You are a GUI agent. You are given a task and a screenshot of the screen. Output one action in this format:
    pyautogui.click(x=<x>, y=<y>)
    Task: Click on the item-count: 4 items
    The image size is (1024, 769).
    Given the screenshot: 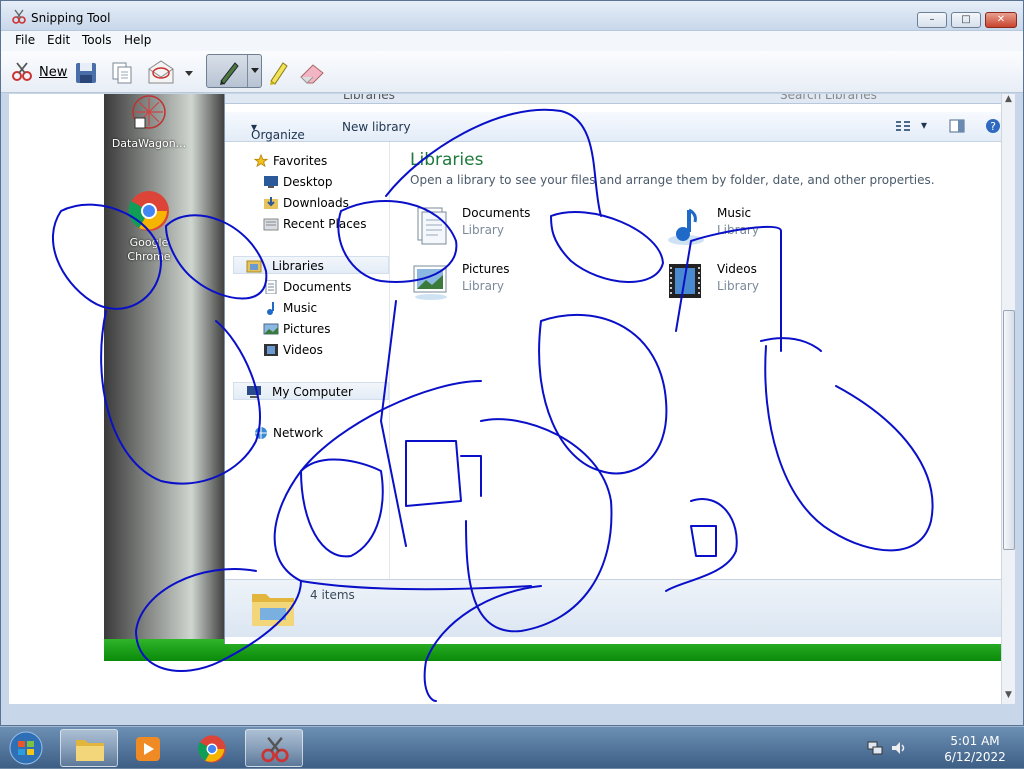 What is the action you would take?
    pyautogui.click(x=332, y=595)
    